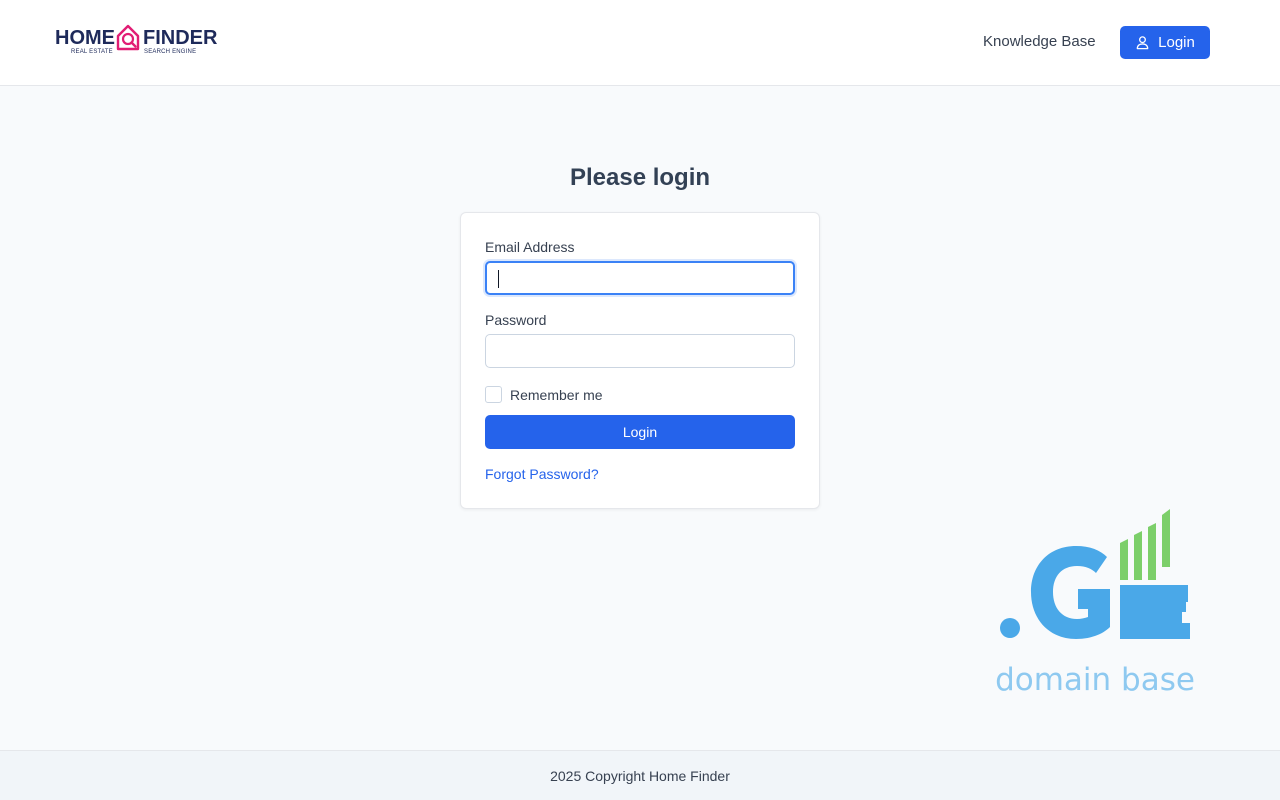 The height and width of the screenshot is (800, 1280). I want to click on growth-bars-icon, so click(1145, 544).